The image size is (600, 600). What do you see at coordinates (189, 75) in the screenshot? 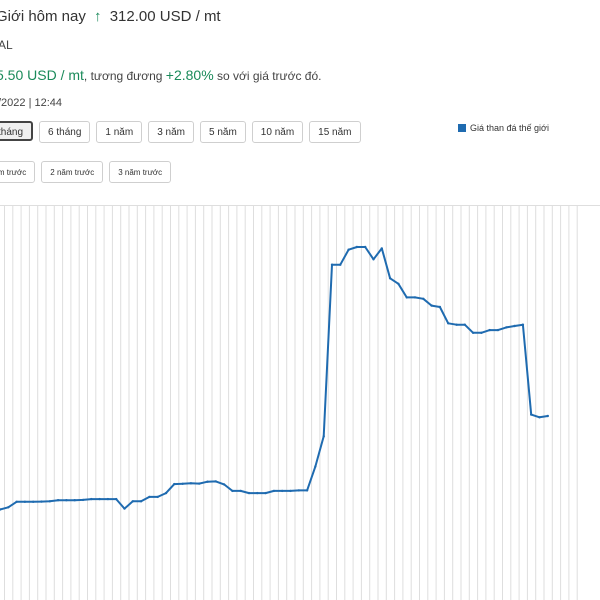
I see `change-percent: +2.80%` at bounding box center [189, 75].